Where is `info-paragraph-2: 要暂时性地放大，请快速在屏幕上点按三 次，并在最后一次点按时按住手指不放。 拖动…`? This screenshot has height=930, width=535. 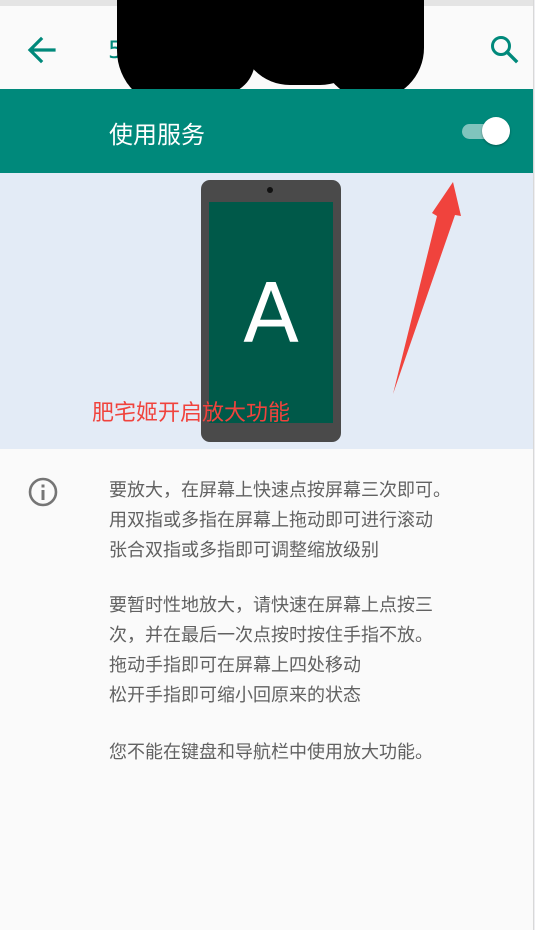
info-paragraph-2: 要暂时性地放大，请快速在屏幕上点按三 次，并在最后一次点按时按住手指不放。 拖动… is located at coordinates (314, 651).